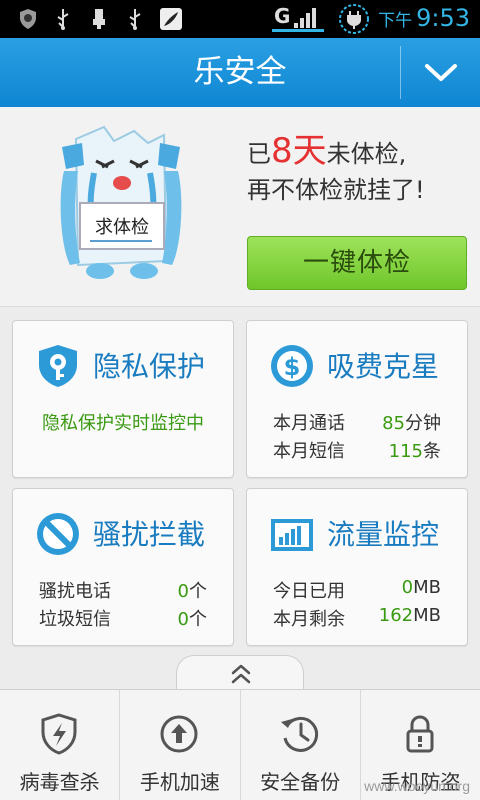 The width and height of the screenshot is (480, 800). Describe the element at coordinates (292, 535) in the screenshot. I see `bar-chart-icon` at that location.